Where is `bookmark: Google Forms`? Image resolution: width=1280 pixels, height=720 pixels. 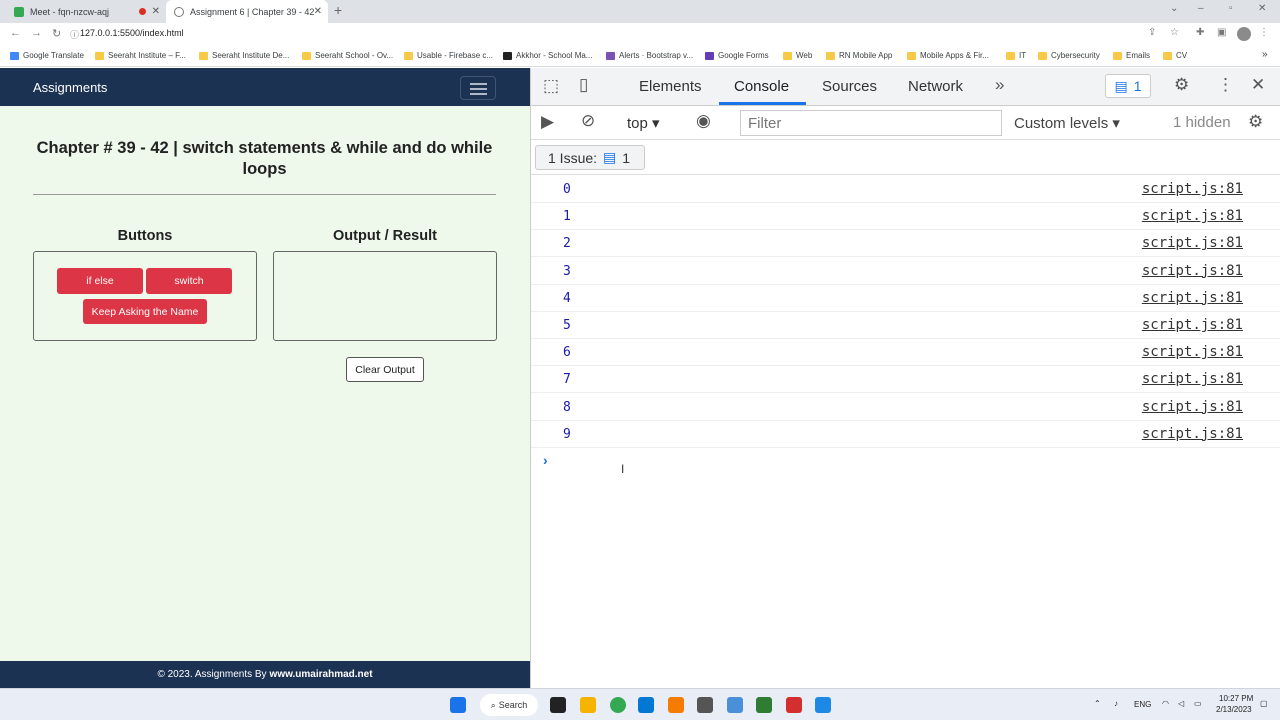
bookmark: Google Forms is located at coordinates (737, 55).